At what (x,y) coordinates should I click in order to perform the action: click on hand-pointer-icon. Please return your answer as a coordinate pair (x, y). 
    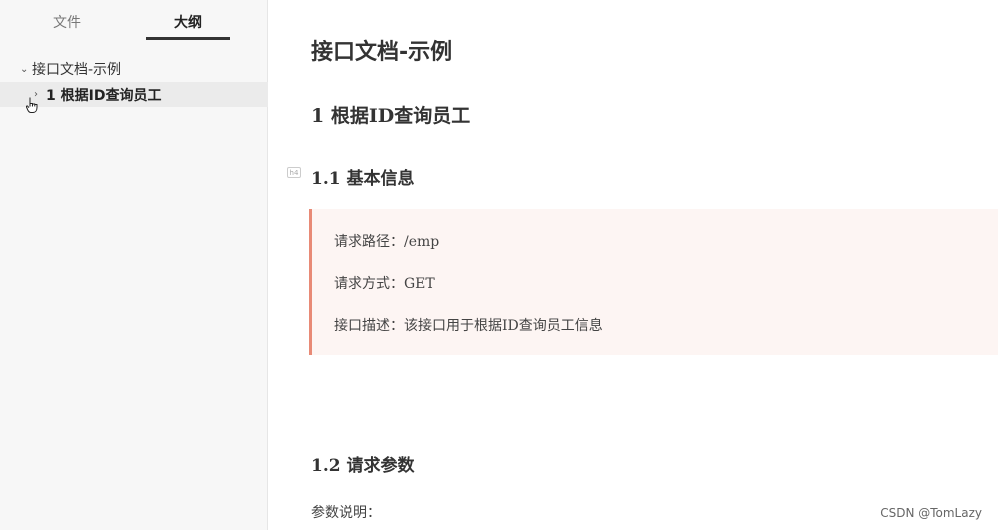
    Looking at the image, I should click on (32, 105).